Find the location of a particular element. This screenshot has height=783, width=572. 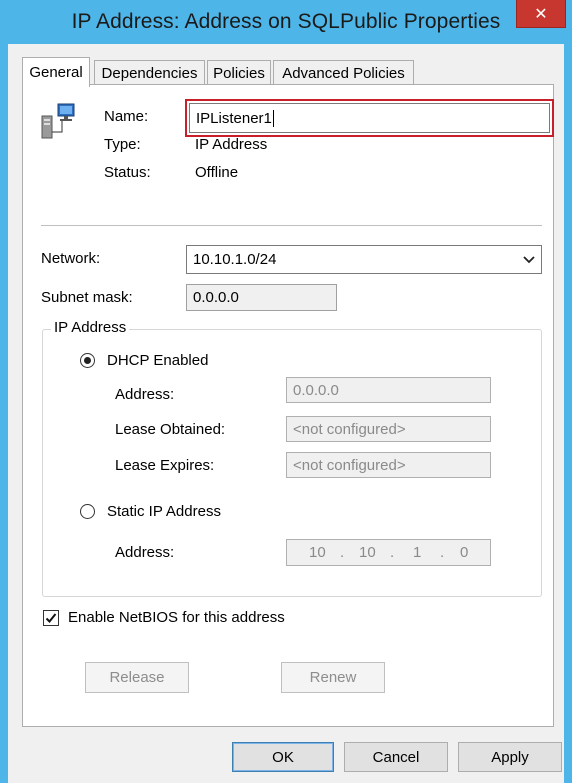

renew-button: Renew is located at coordinates (333, 677).